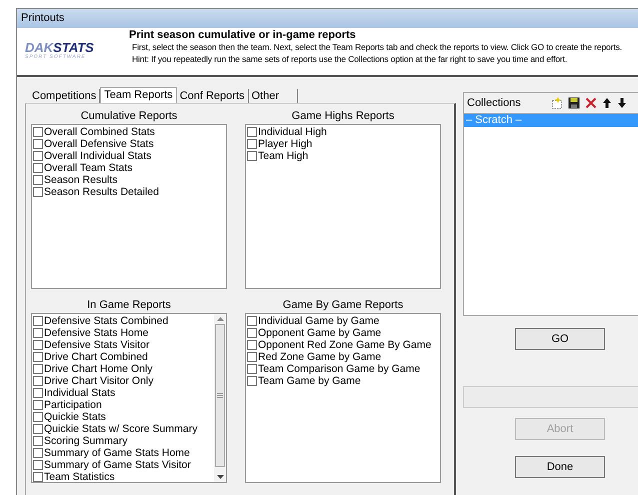 The height and width of the screenshot is (495, 638). Describe the element at coordinates (343, 345) in the screenshot. I see `report-checkbox-item: Opponent Red Zone Game By Game` at that location.